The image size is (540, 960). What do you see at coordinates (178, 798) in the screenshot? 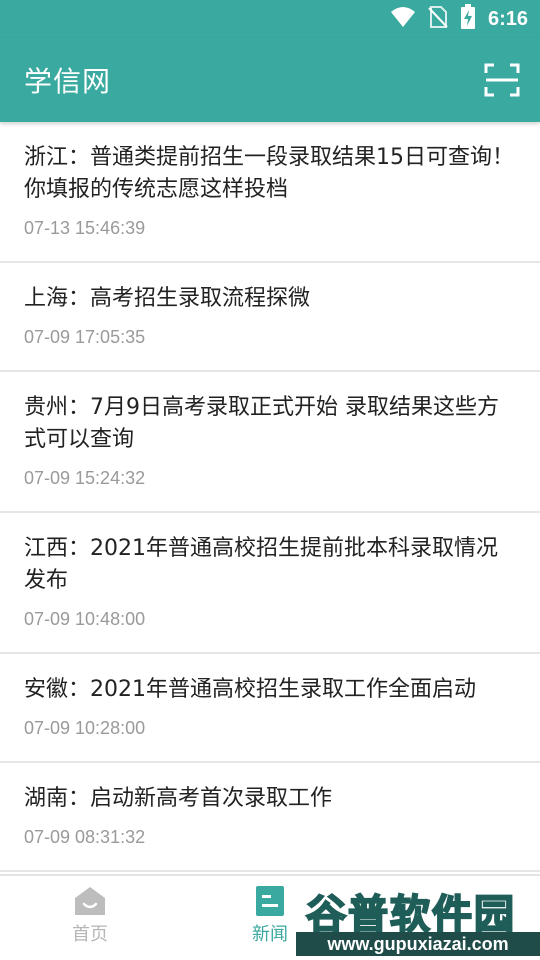
I see `news-title: 湖南：启动新高考首次录取工作` at bounding box center [178, 798].